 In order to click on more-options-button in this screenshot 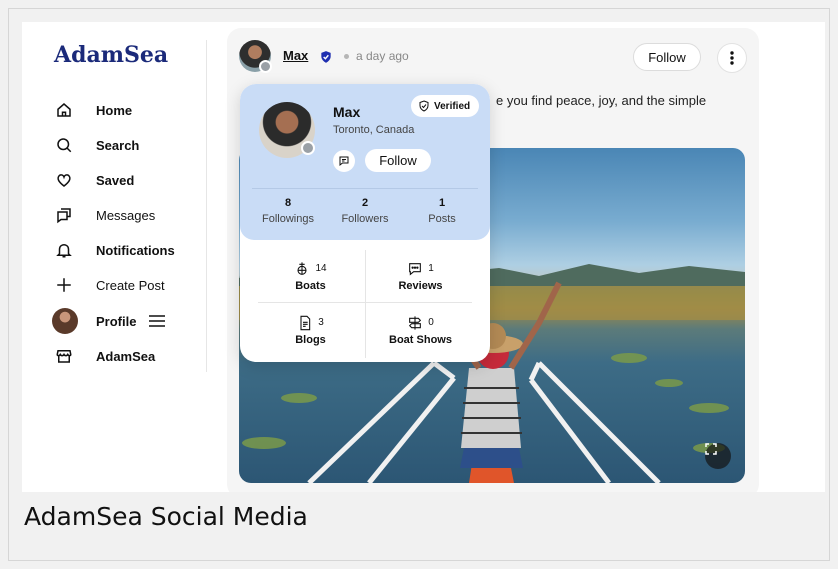, I will do `click(732, 58)`.